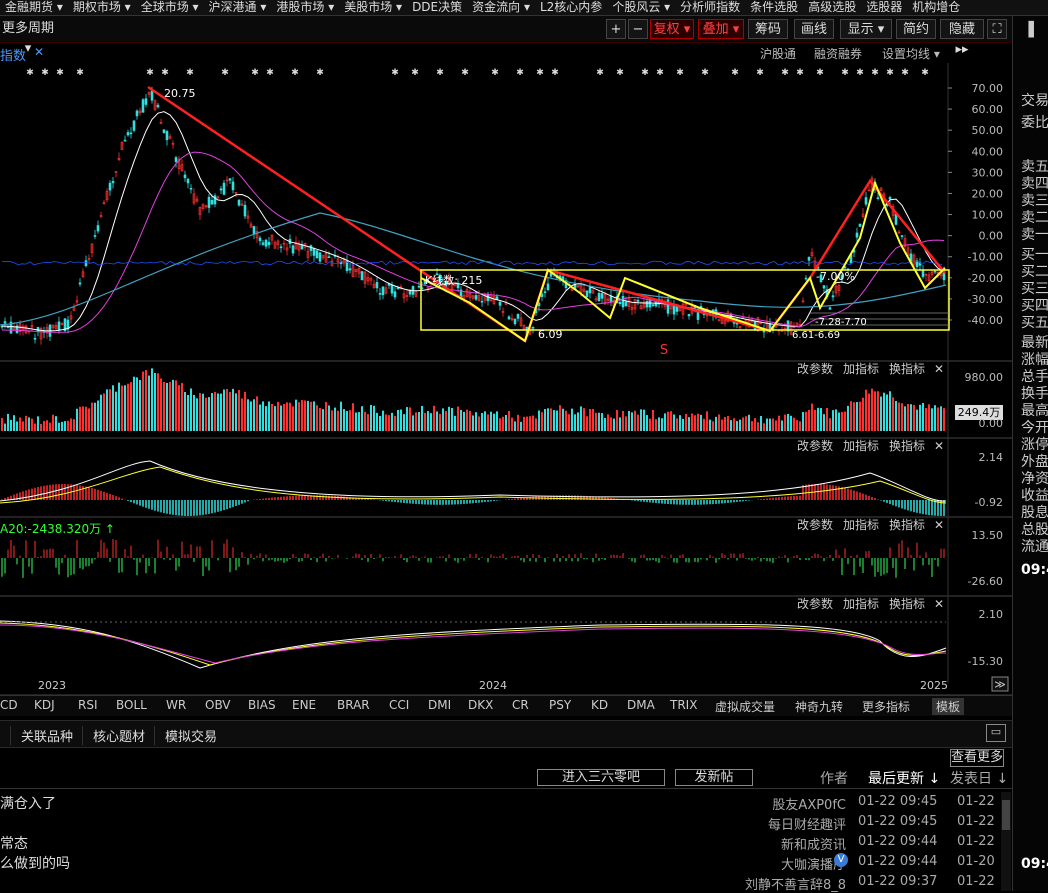 This screenshot has width=1048, height=893. Describe the element at coordinates (176, 705) in the screenshot. I see `indicator-tab: WR` at that location.